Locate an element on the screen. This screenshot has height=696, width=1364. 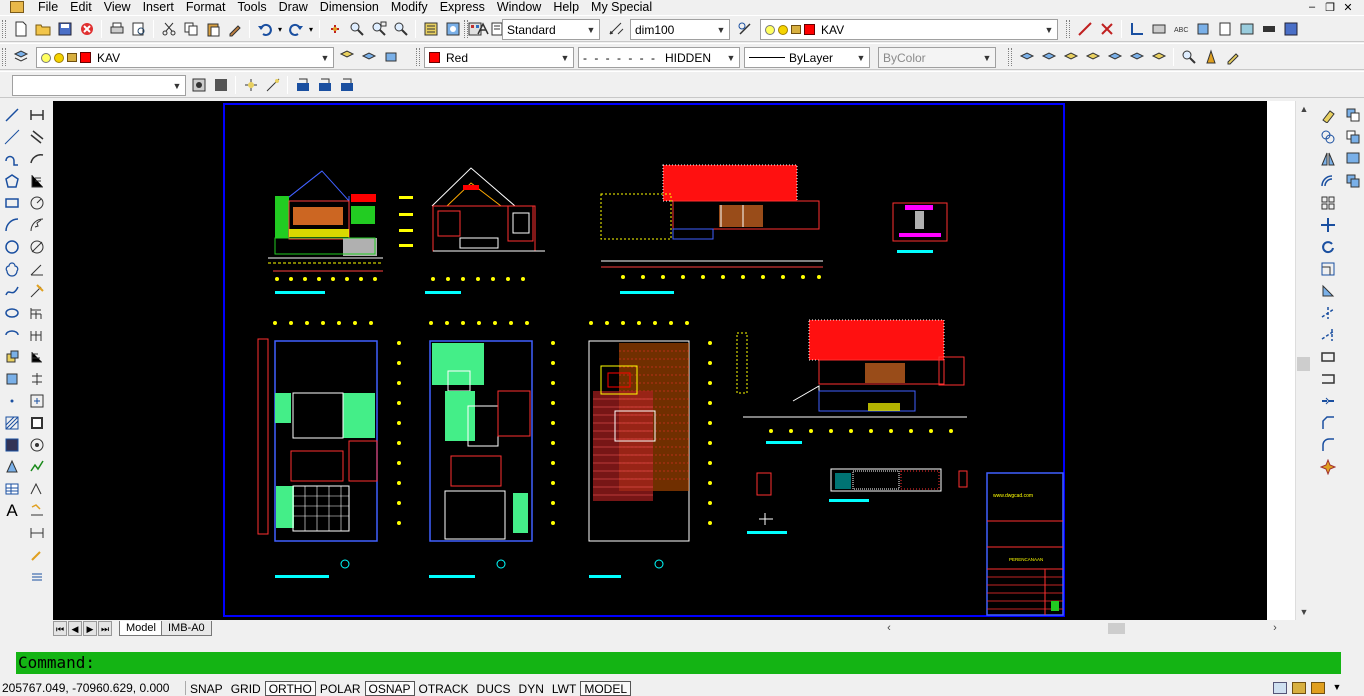
lwt-toggle: LWT is located at coordinates (564, 688).